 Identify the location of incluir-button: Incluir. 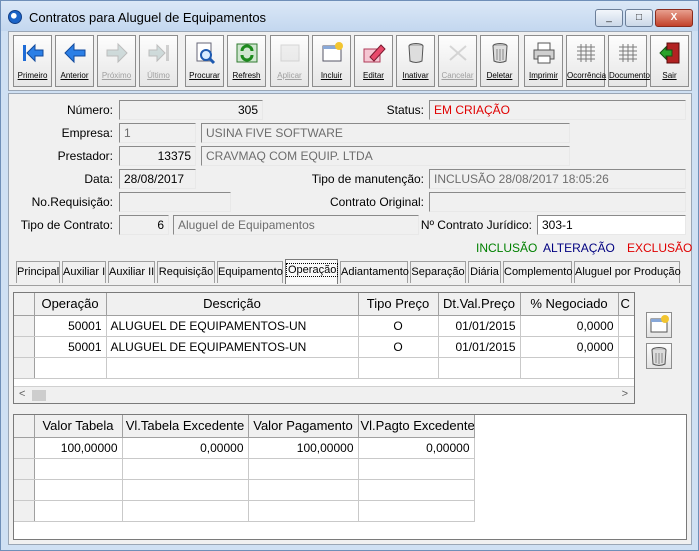
(331, 61).